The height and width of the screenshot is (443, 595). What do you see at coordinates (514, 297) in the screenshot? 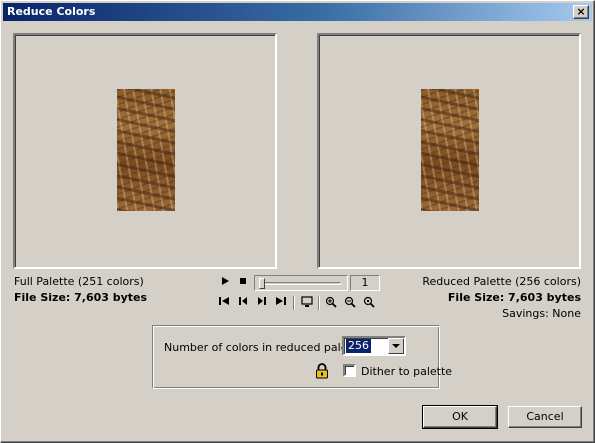
I see `reduced-palette-file-size: File Size: 7,603 bytes` at bounding box center [514, 297].